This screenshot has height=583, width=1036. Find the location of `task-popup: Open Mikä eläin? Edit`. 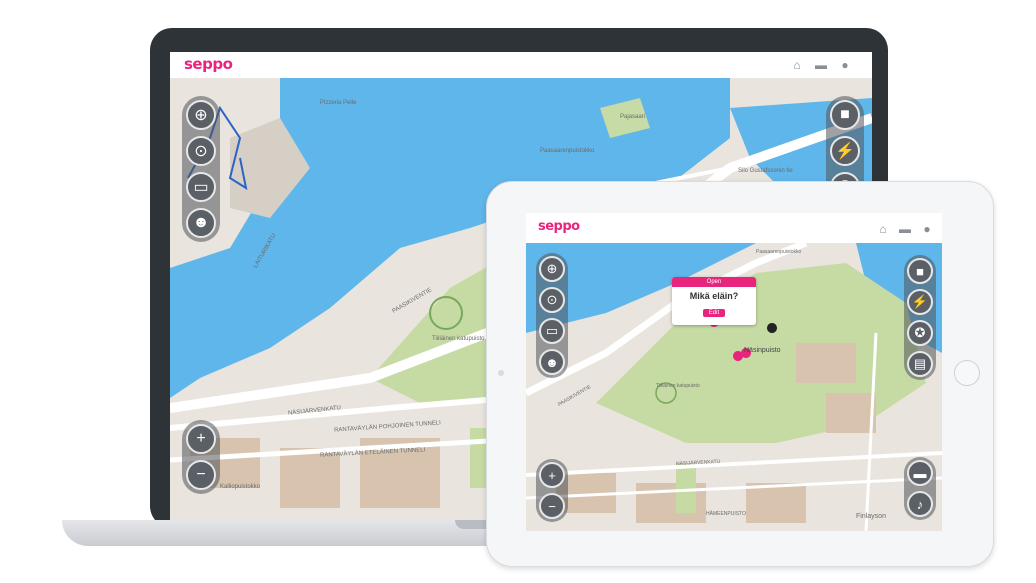

task-popup: Open Mikä eläin? Edit is located at coordinates (714, 301).